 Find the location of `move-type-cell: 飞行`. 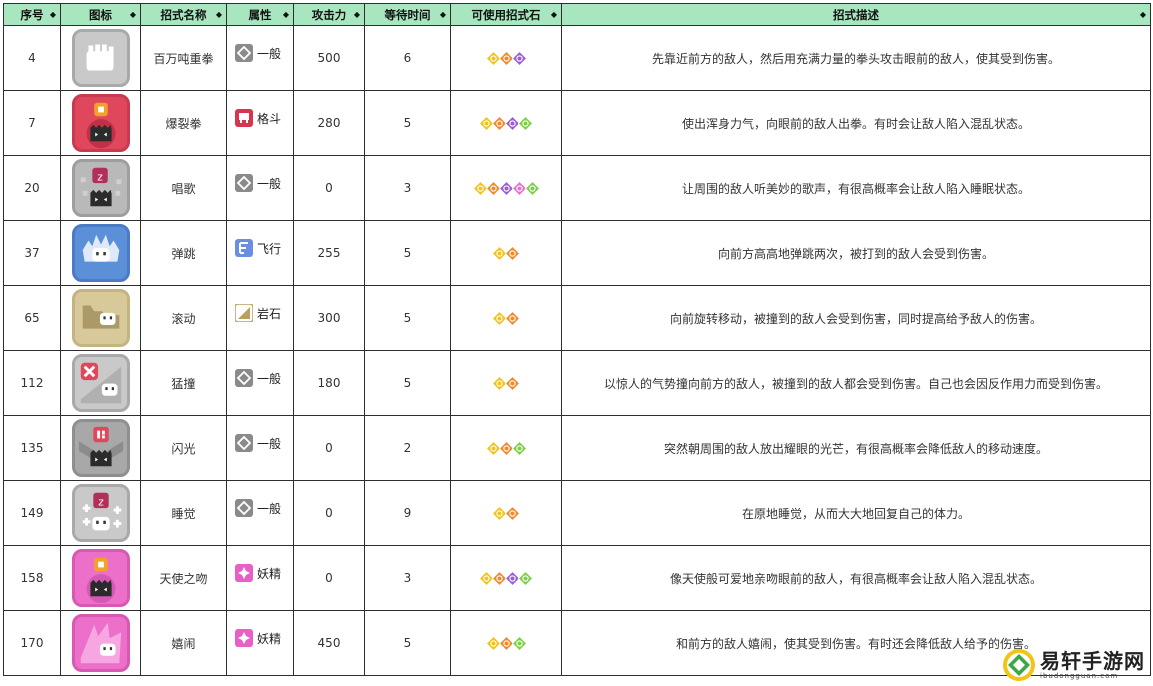

move-type-cell: 飞行 is located at coordinates (260, 253).